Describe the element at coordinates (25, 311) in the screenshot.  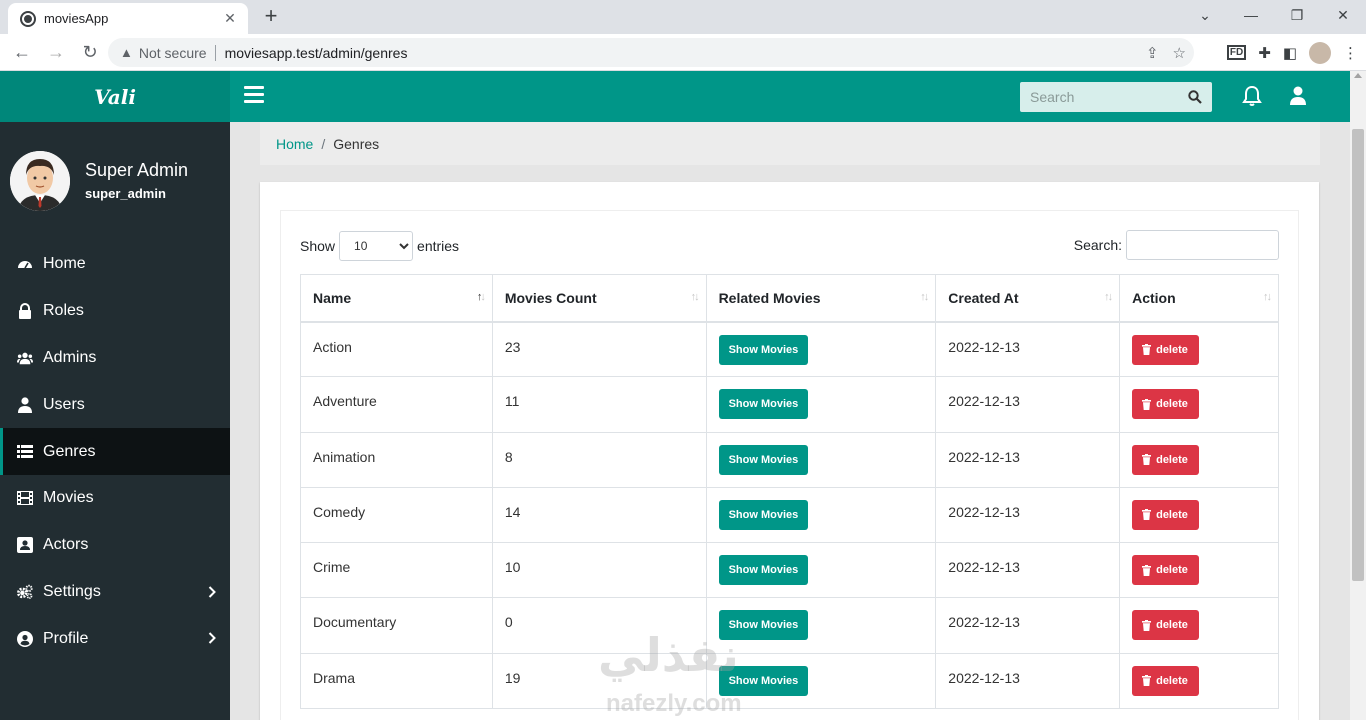
I see `lock-icon` at that location.